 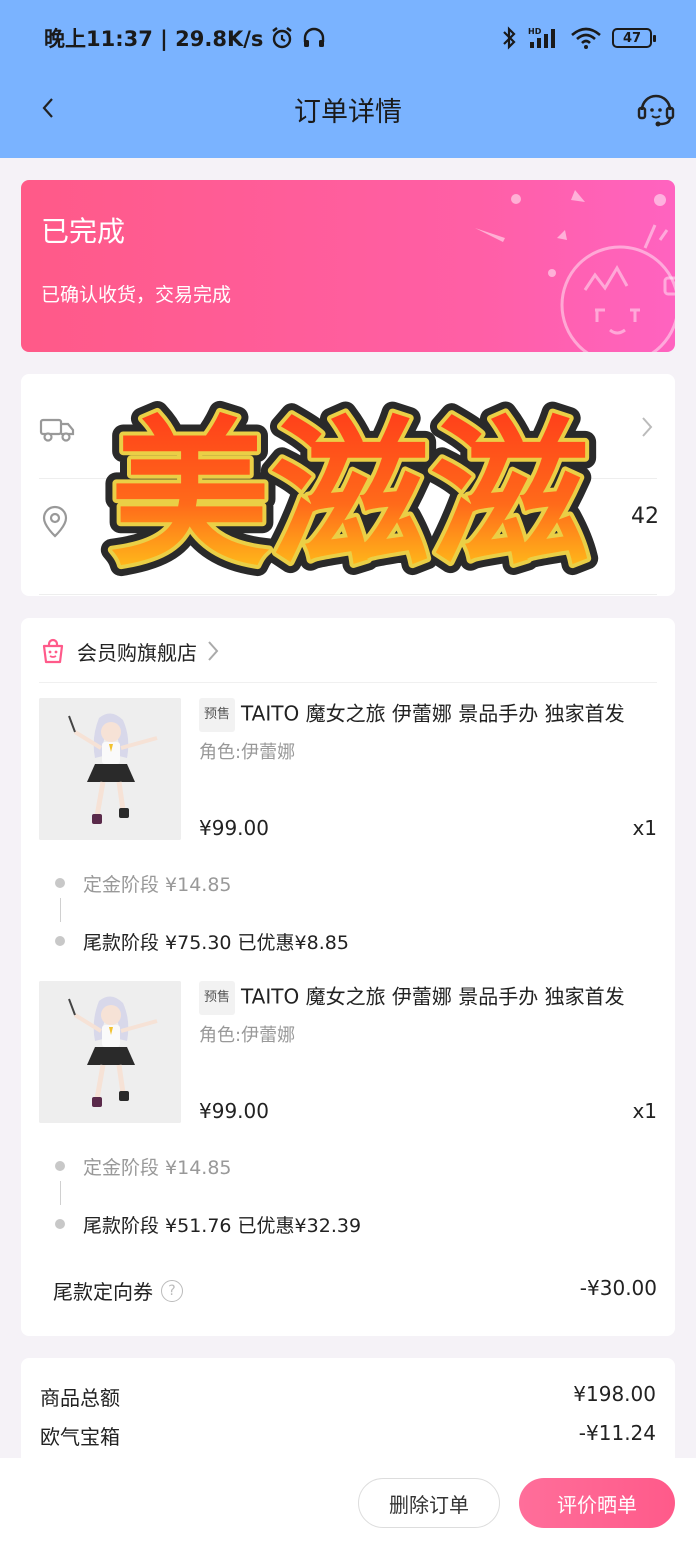 I want to click on sticker-overlay: 美滋滋 美滋滋 美滋滋, so click(x=350, y=494).